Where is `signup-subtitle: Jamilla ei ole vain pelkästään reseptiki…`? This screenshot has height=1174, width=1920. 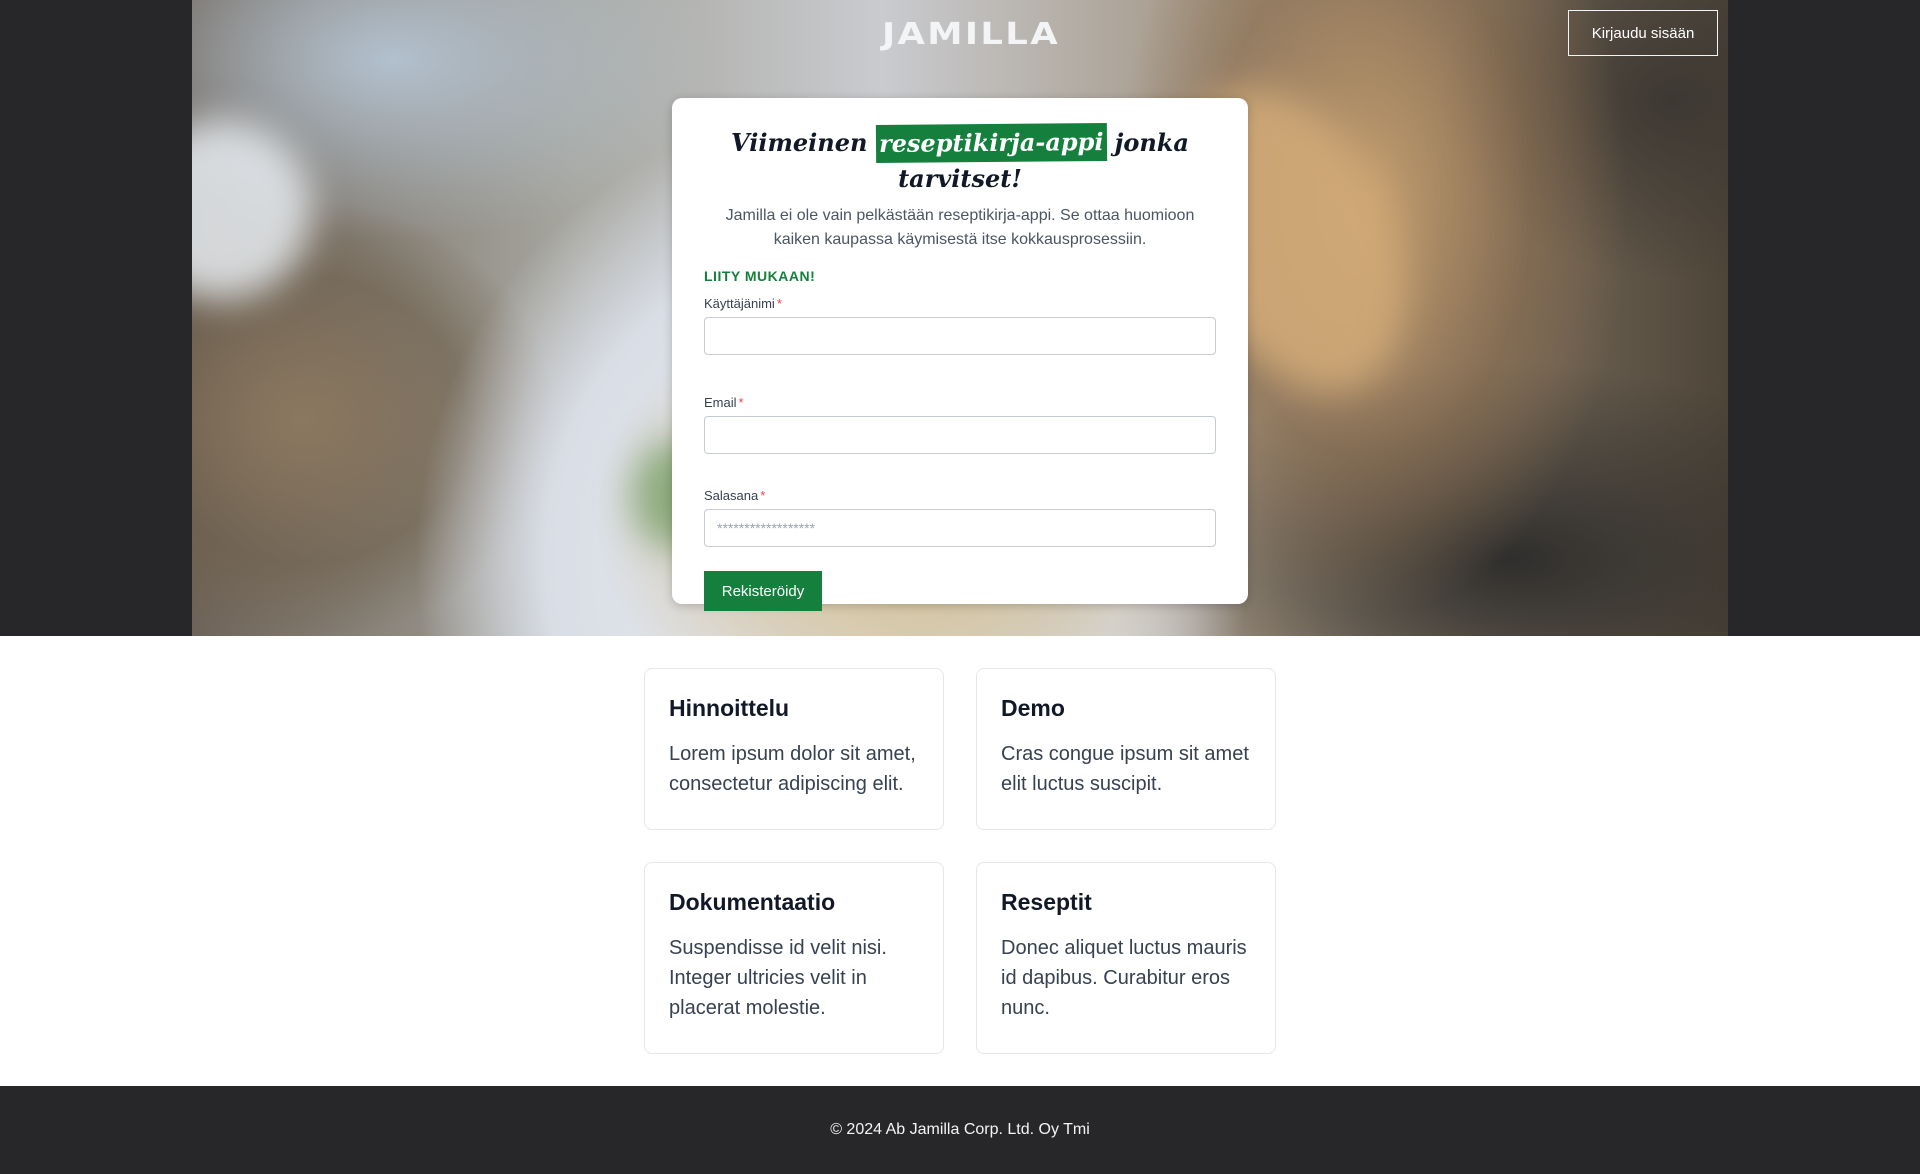
signup-subtitle: Jamilla ei ole vain pelkästään reseptiki… is located at coordinates (960, 227).